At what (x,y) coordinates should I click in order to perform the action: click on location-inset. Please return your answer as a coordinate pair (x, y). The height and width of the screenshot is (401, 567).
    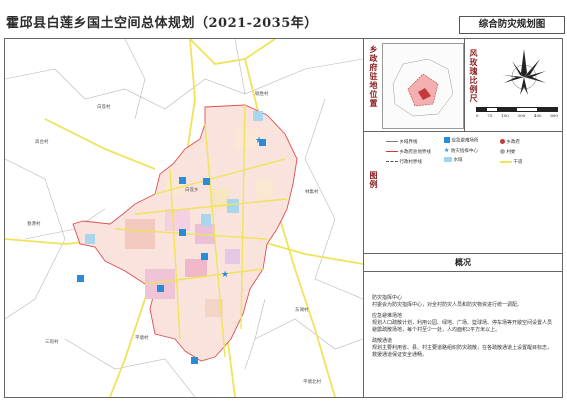
    Looking at the image, I should click on (423, 86).